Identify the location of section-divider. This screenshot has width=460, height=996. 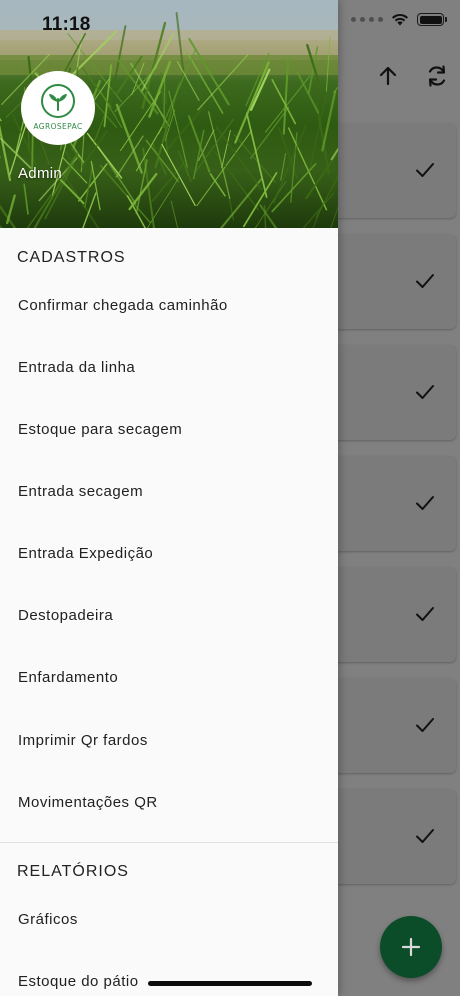
(169, 842).